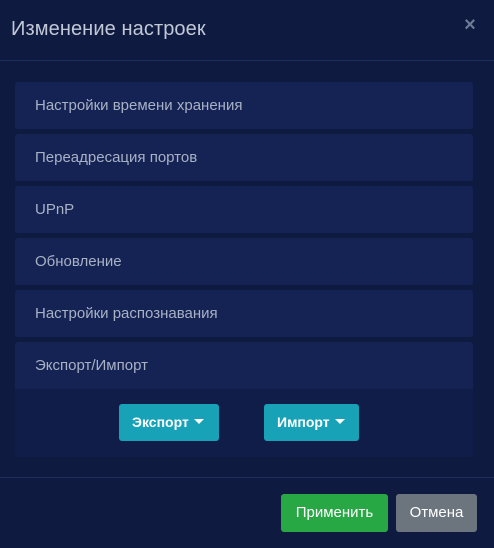 The height and width of the screenshot is (548, 494). Describe the element at coordinates (244, 157) in the screenshot. I see `accordion-item-port-forwarding: Переадресация портов` at that location.